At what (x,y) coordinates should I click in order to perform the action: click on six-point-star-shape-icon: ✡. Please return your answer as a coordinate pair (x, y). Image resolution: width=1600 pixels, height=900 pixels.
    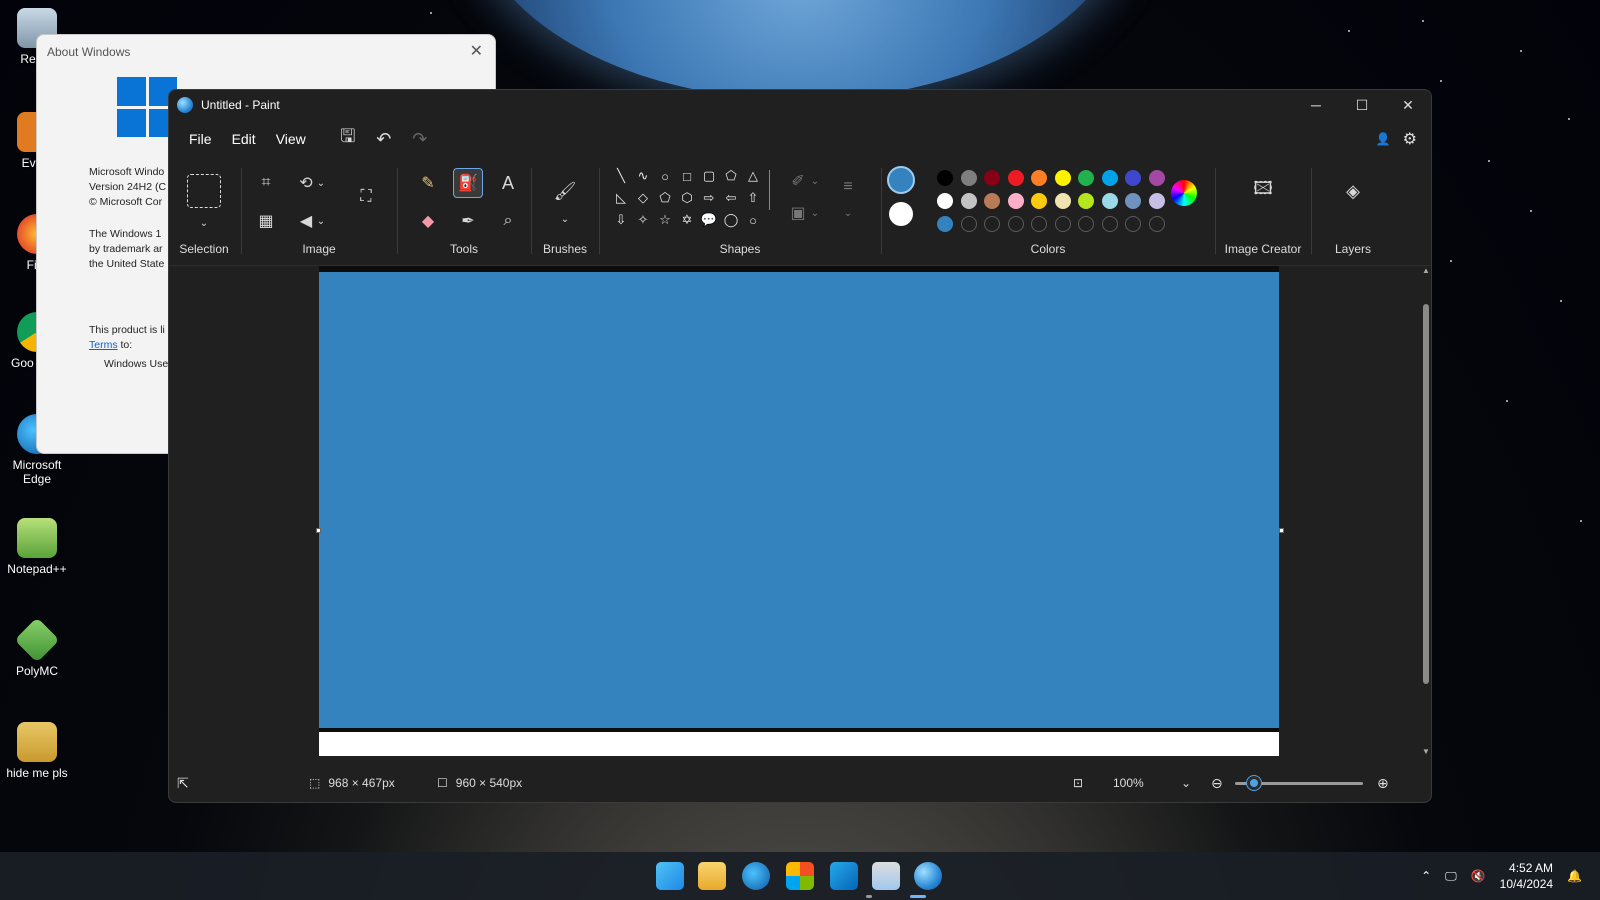
    Looking at the image, I should click on (687, 220).